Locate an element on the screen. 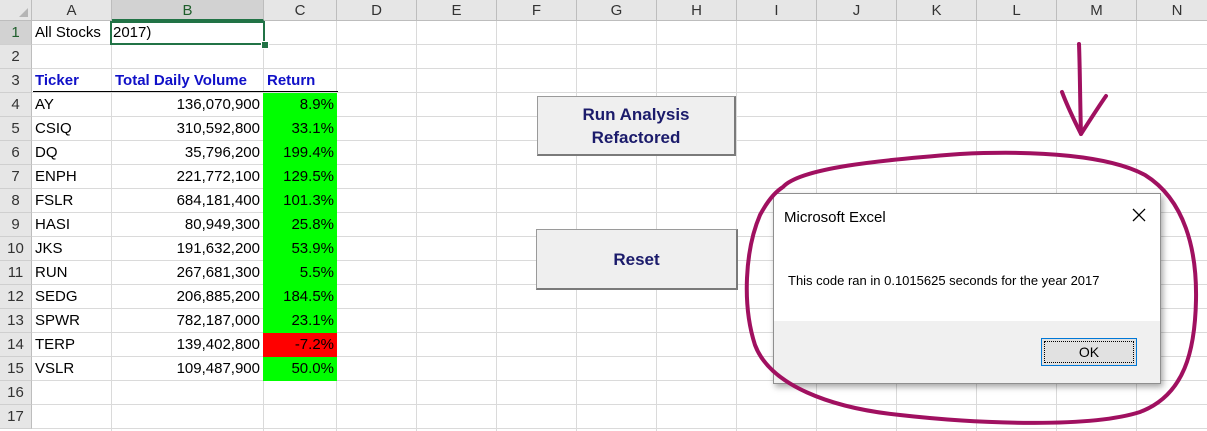 This screenshot has width=1207, height=431. return-cell: 23.1% is located at coordinates (300, 321).